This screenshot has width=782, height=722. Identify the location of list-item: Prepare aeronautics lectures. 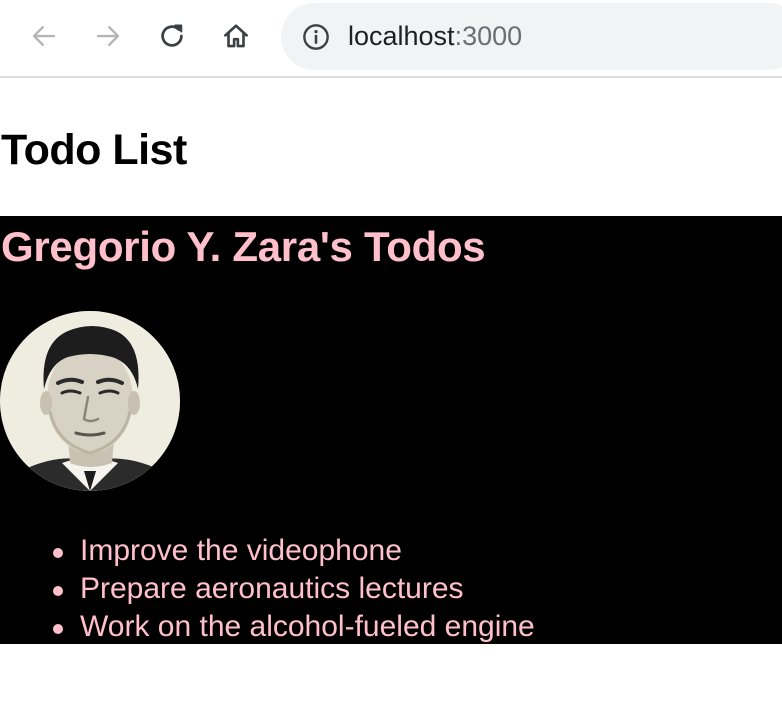
(294, 589).